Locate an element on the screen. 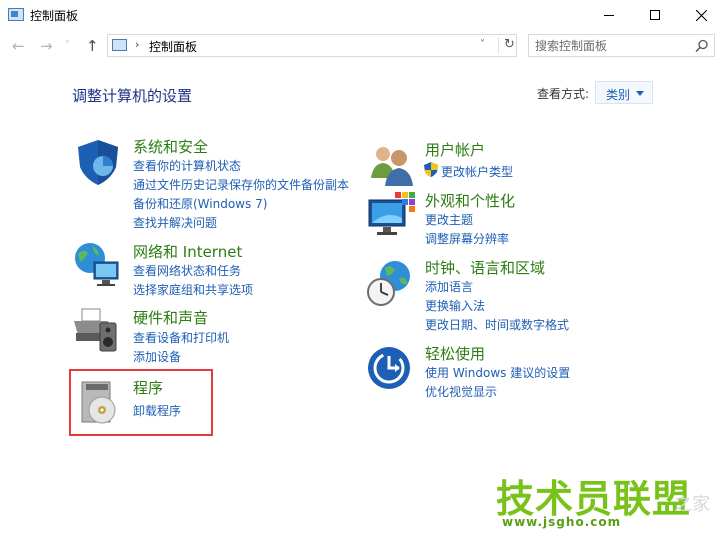 This screenshot has width=724, height=534. highlight-box is located at coordinates (141, 402).